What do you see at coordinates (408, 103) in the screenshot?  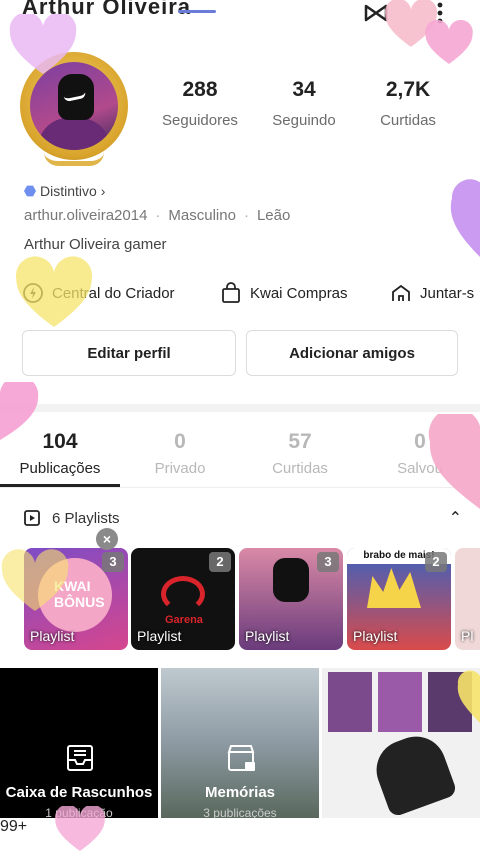 I see `stat-likes: 2,7K Curtidas` at bounding box center [408, 103].